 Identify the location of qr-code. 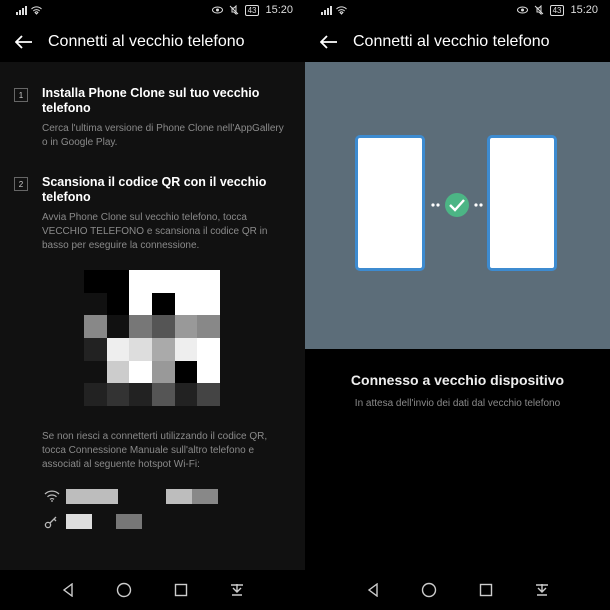
(152, 338).